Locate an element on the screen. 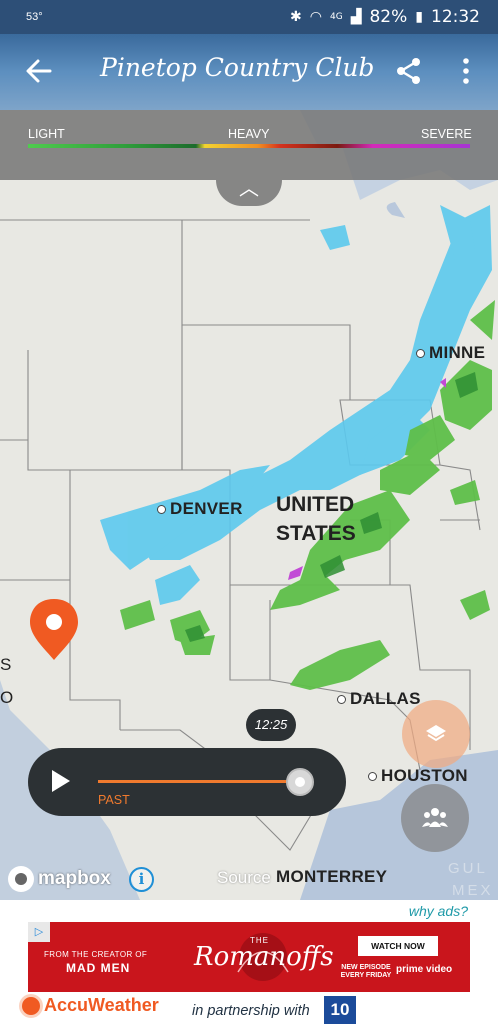 This screenshot has height=1024, width=498. status-bar: 53° ✱ ◠ 4G ▟ 82% ▮ 12:32 is located at coordinates (249, 17).